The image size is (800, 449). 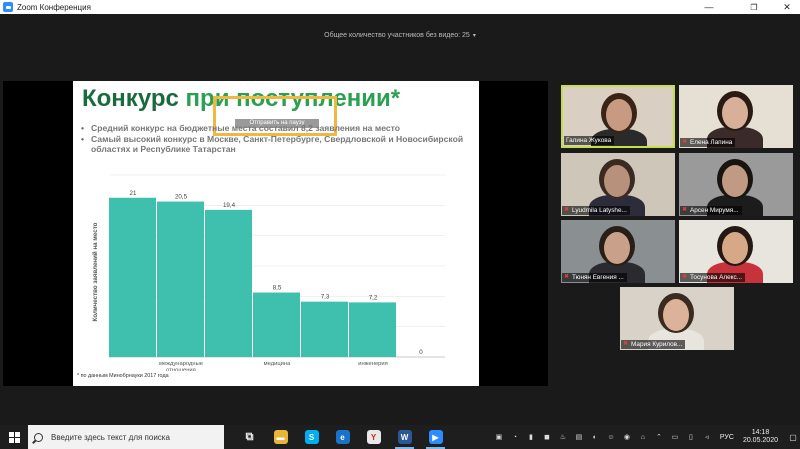 I want to click on taskbar-search-input: Введите здесь текст для поиска, so click(x=126, y=437).